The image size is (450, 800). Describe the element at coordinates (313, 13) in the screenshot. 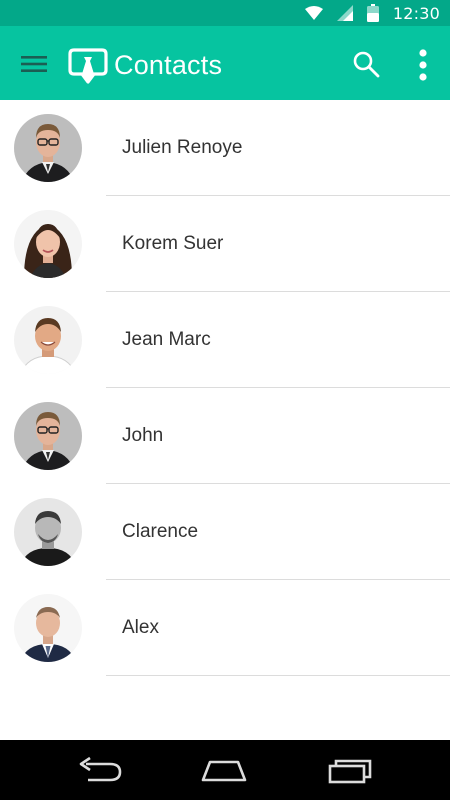

I see `wifi-icon` at that location.